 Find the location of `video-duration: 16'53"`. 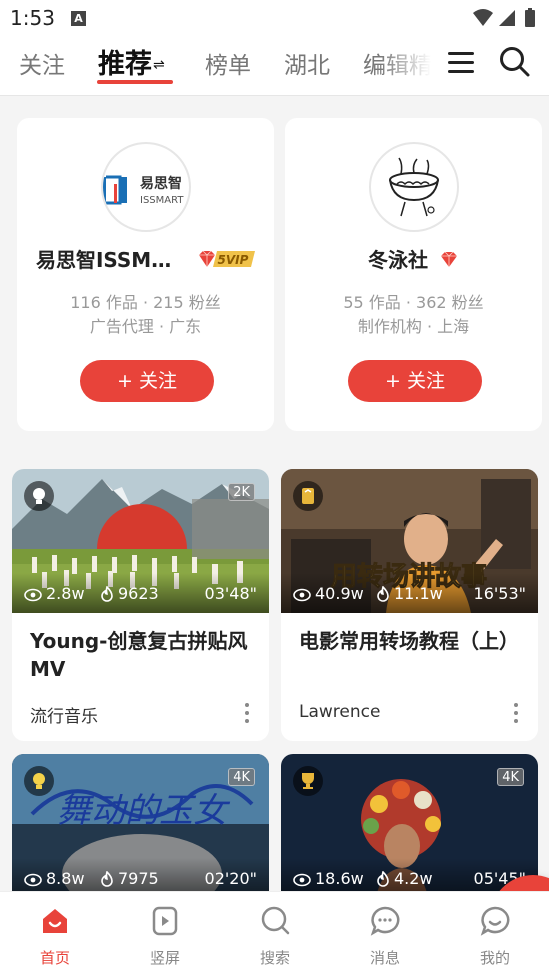

video-duration: 16'53" is located at coordinates (499, 593).